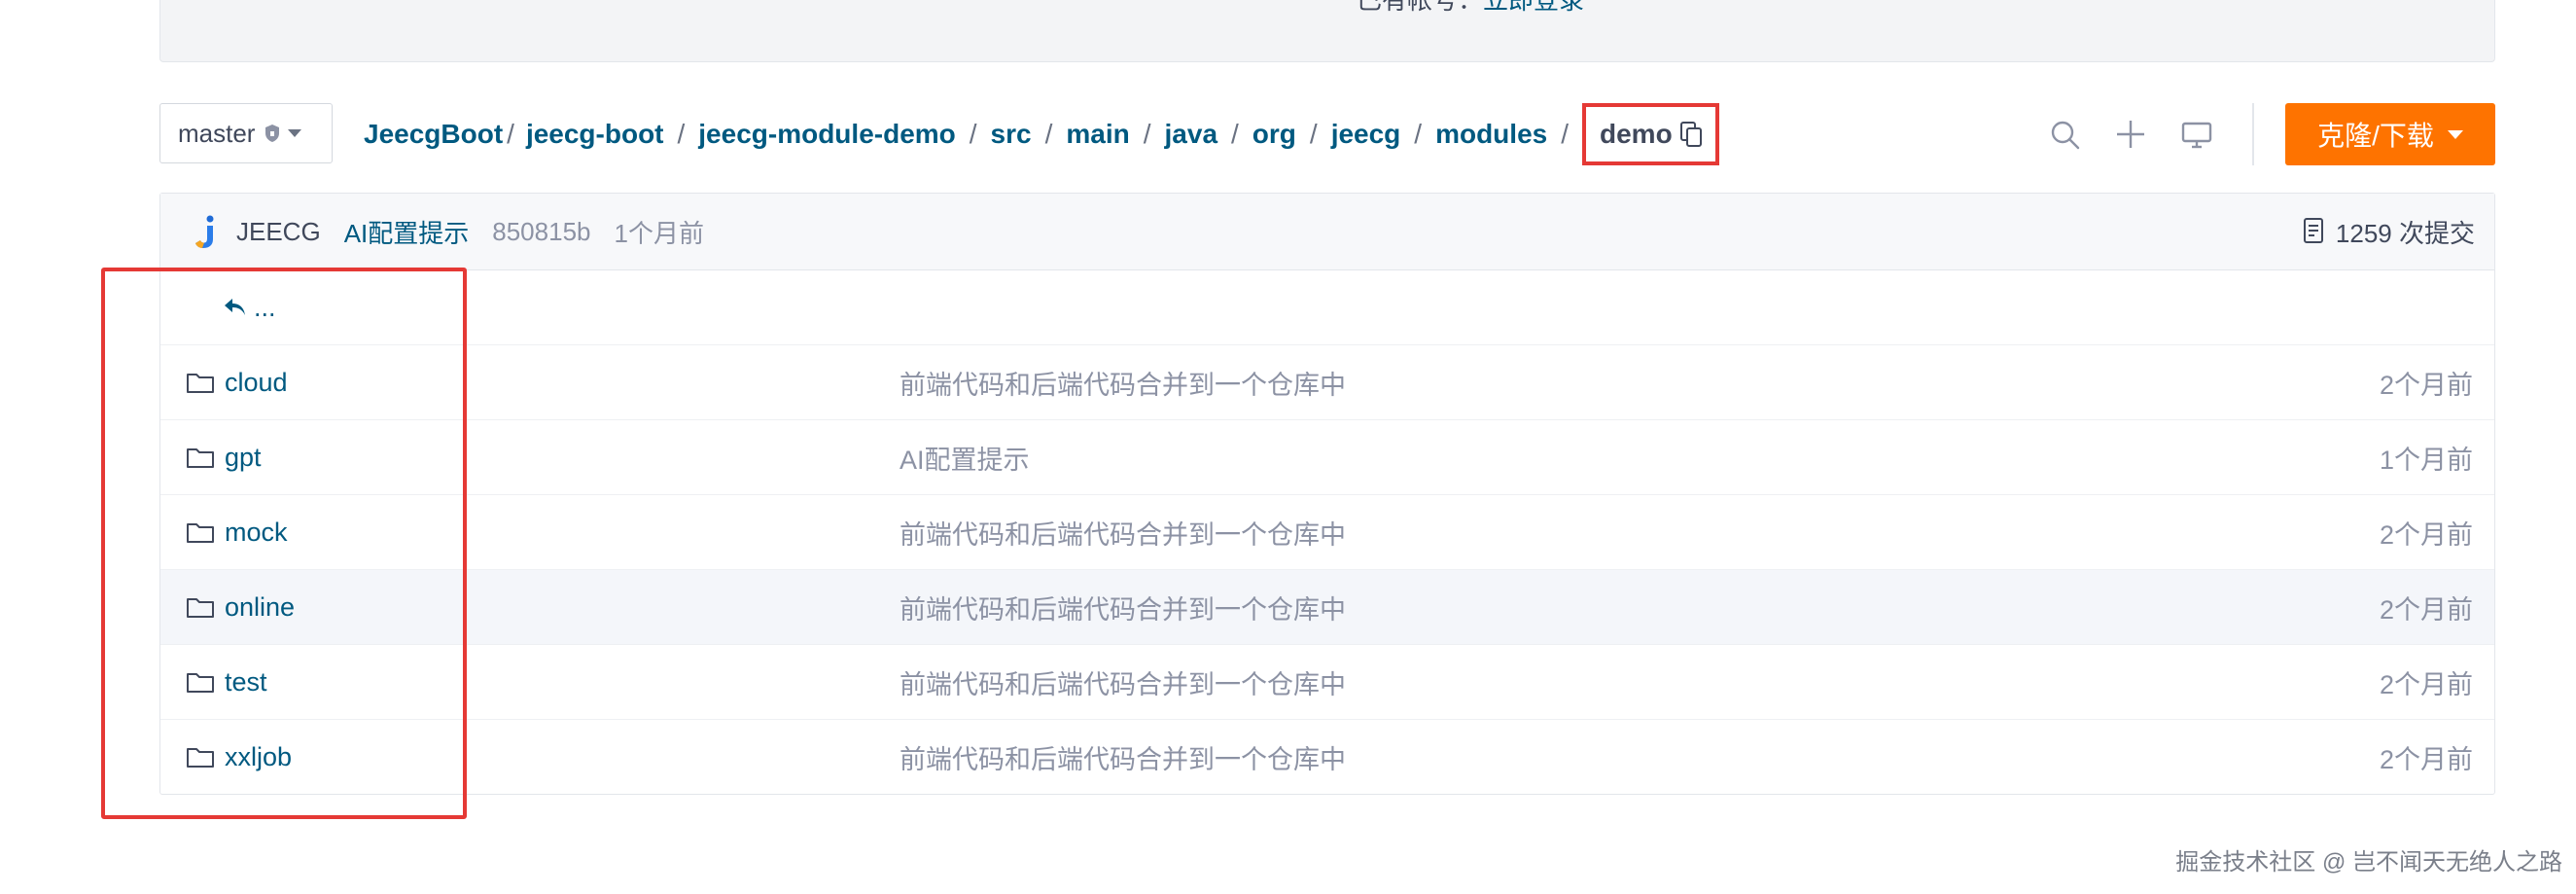  I want to click on toolbar-actions: 克隆/下载, so click(2255, 134).